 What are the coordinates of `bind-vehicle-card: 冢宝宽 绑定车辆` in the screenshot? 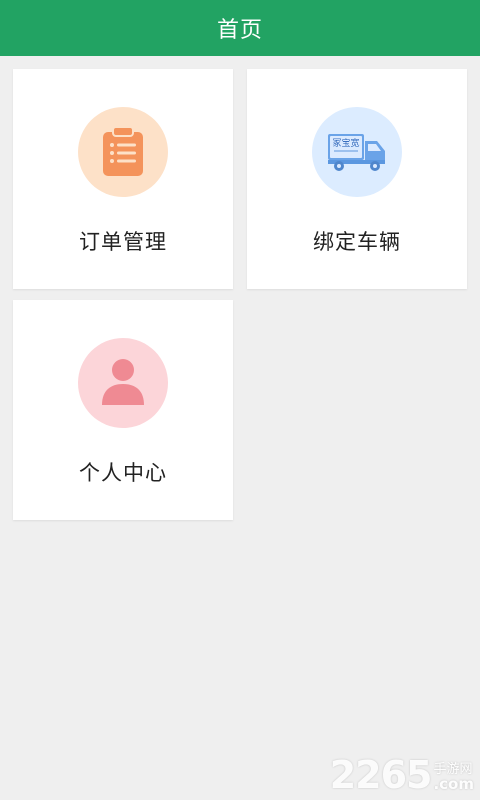 It's located at (357, 179).